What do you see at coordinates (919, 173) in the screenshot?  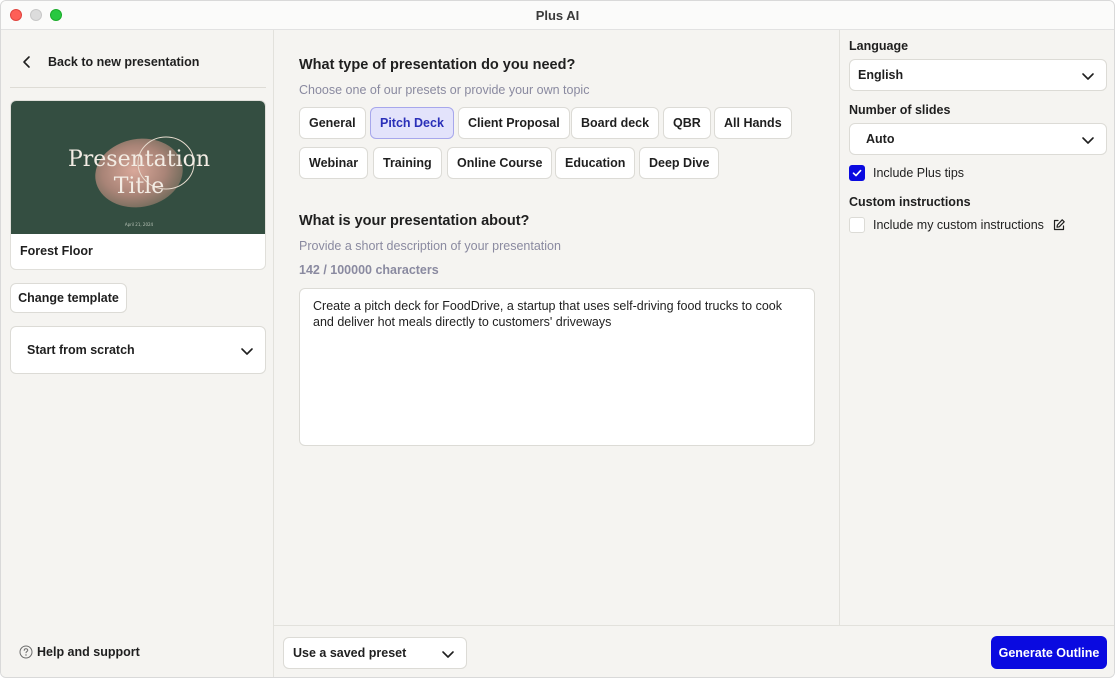 I see `include-tips-label: Include Plus tips` at bounding box center [919, 173].